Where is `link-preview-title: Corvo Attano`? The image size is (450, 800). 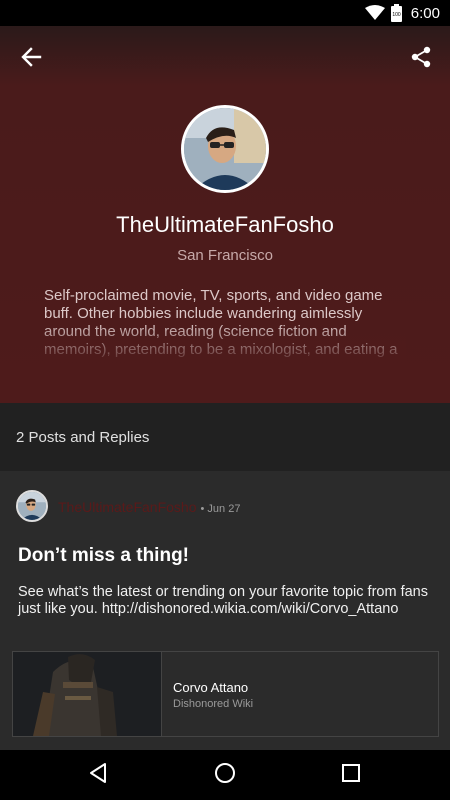 link-preview-title: Corvo Attano is located at coordinates (211, 687).